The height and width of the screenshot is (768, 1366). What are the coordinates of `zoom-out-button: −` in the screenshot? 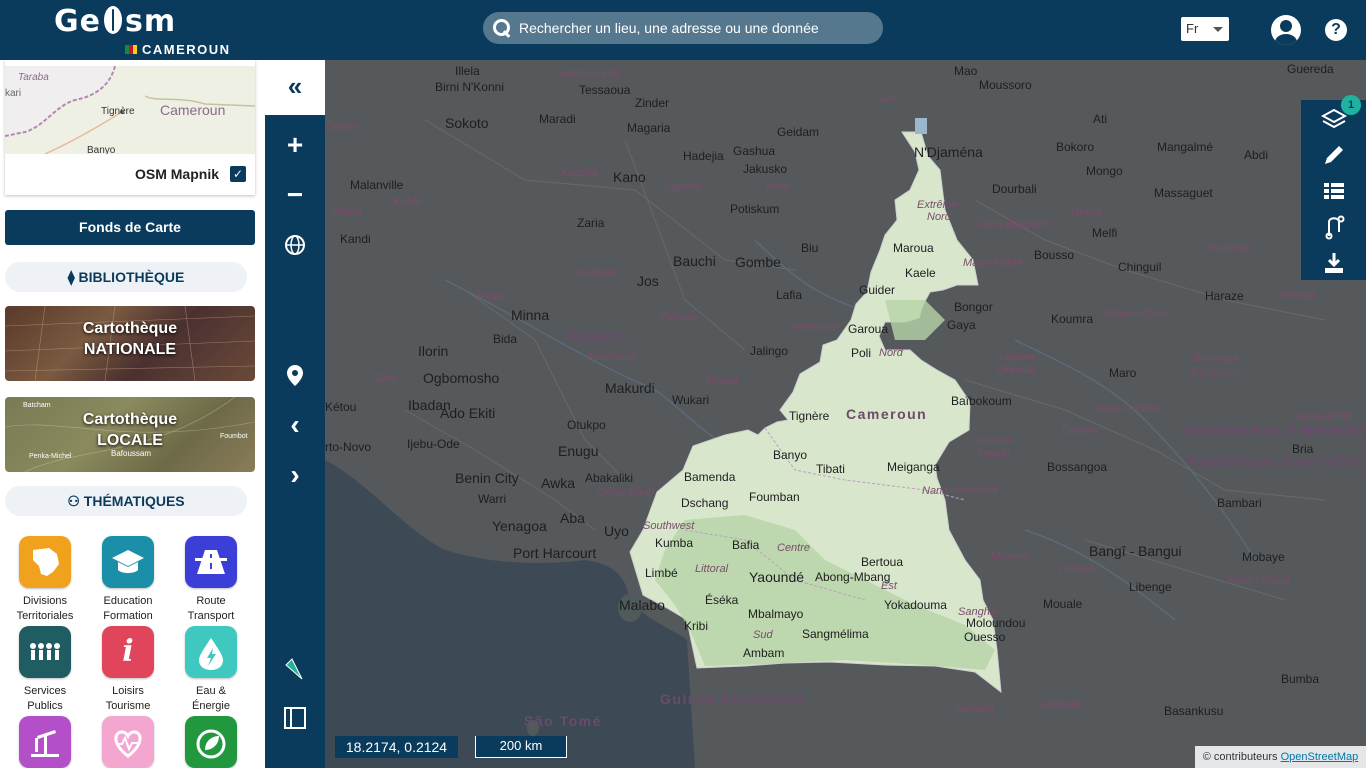 It's located at (295, 195).